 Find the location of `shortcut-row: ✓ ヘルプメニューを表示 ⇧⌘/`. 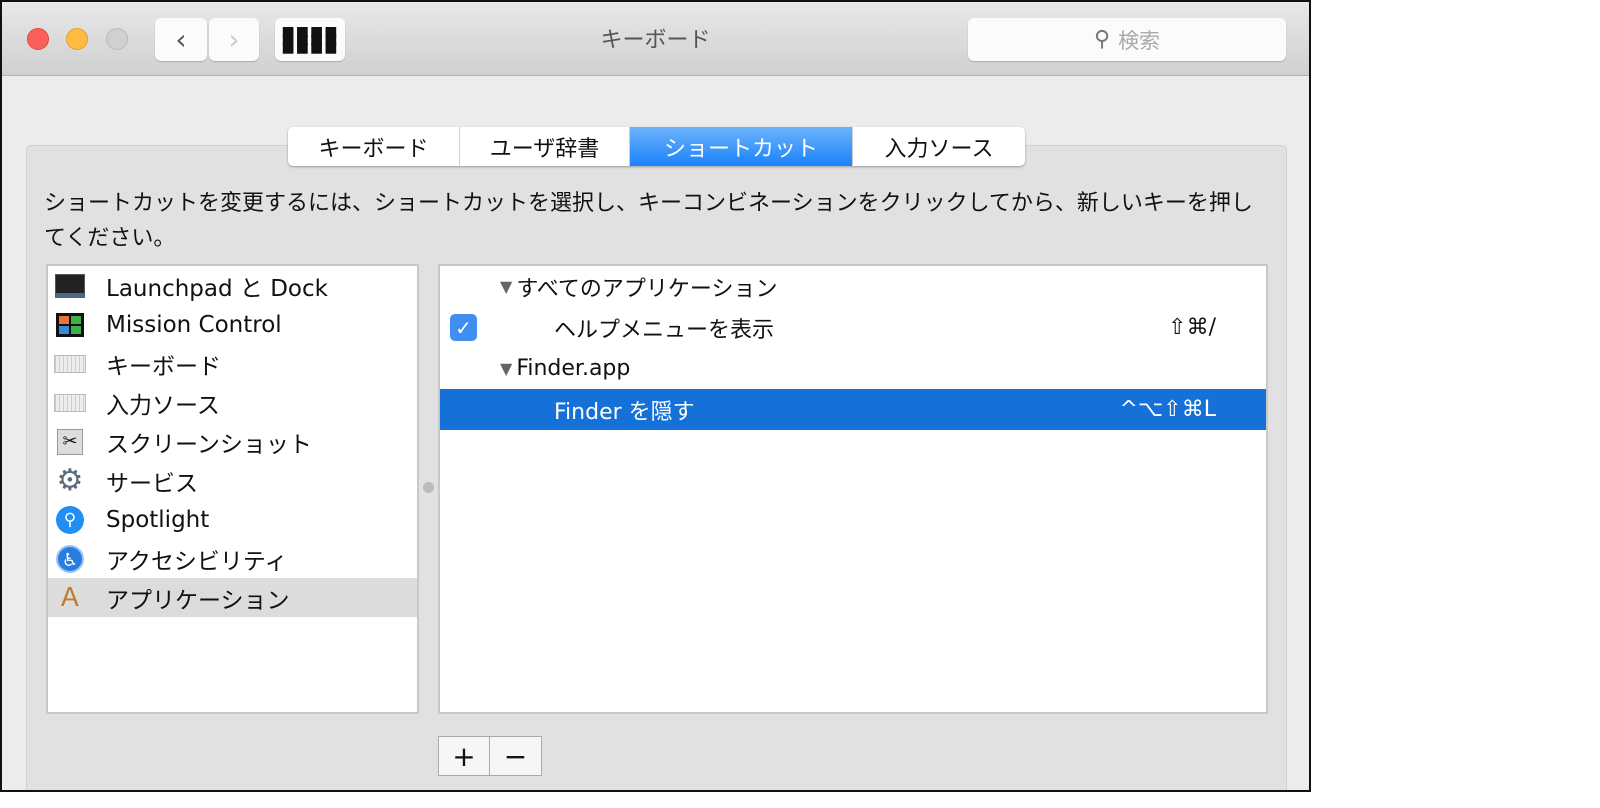

shortcut-row: ✓ ヘルプメニューを表示 ⇧⌘/ is located at coordinates (853, 327).